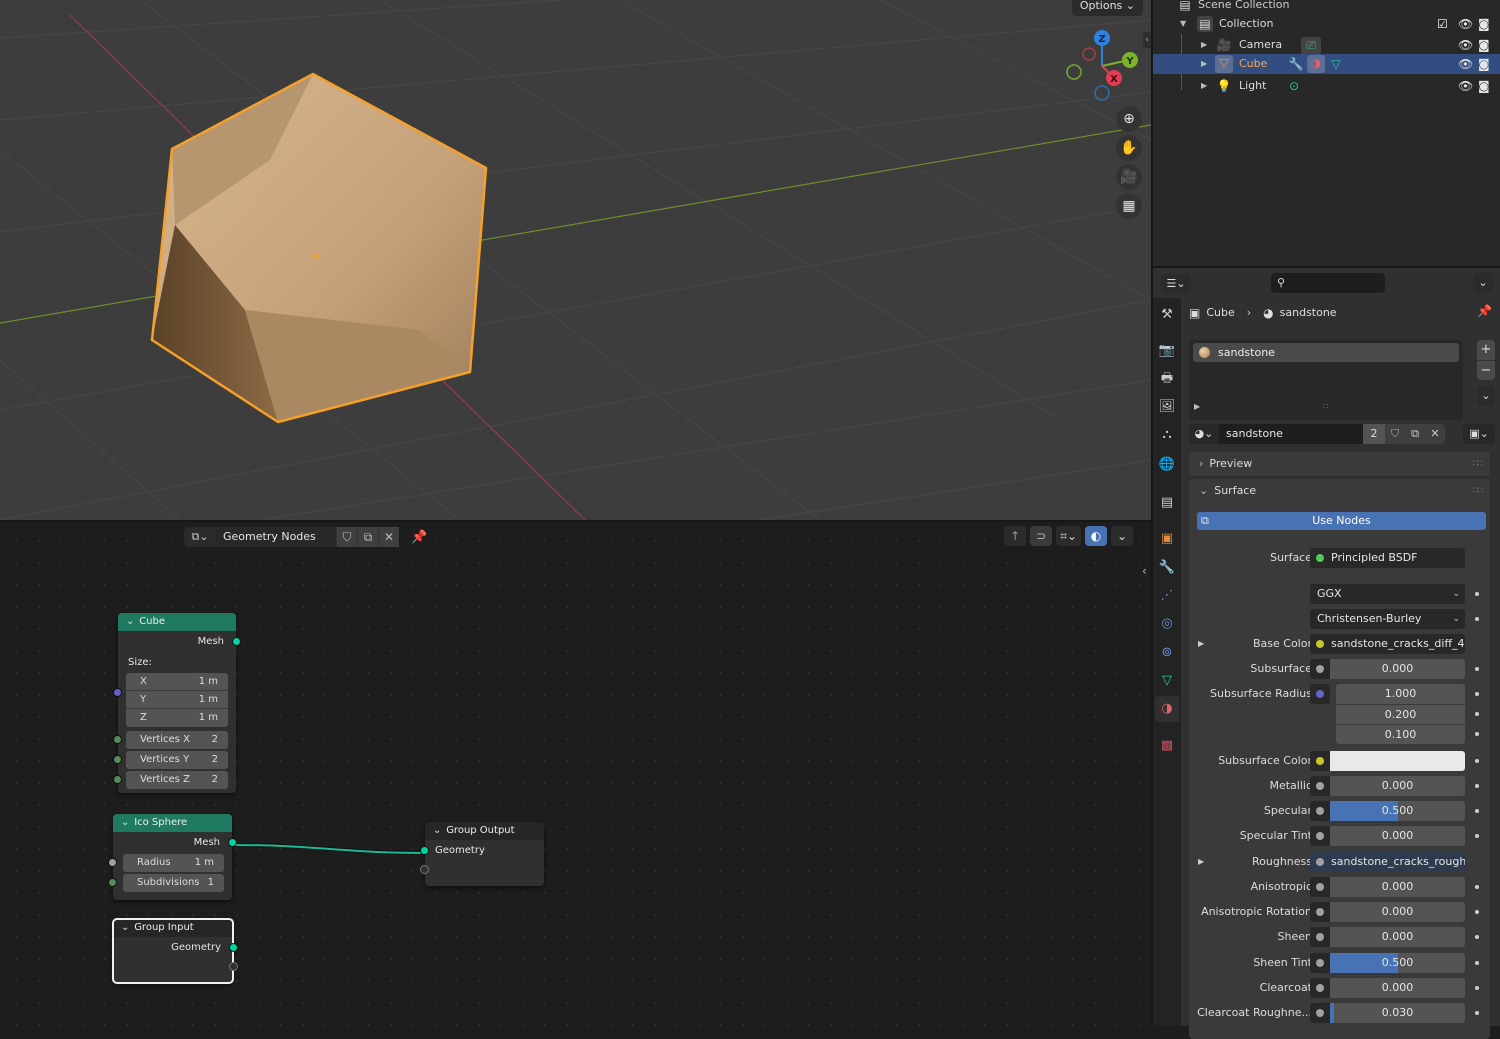 The height and width of the screenshot is (1039, 1500). I want to click on ortho-grid-icon: ▦, so click(1129, 206).